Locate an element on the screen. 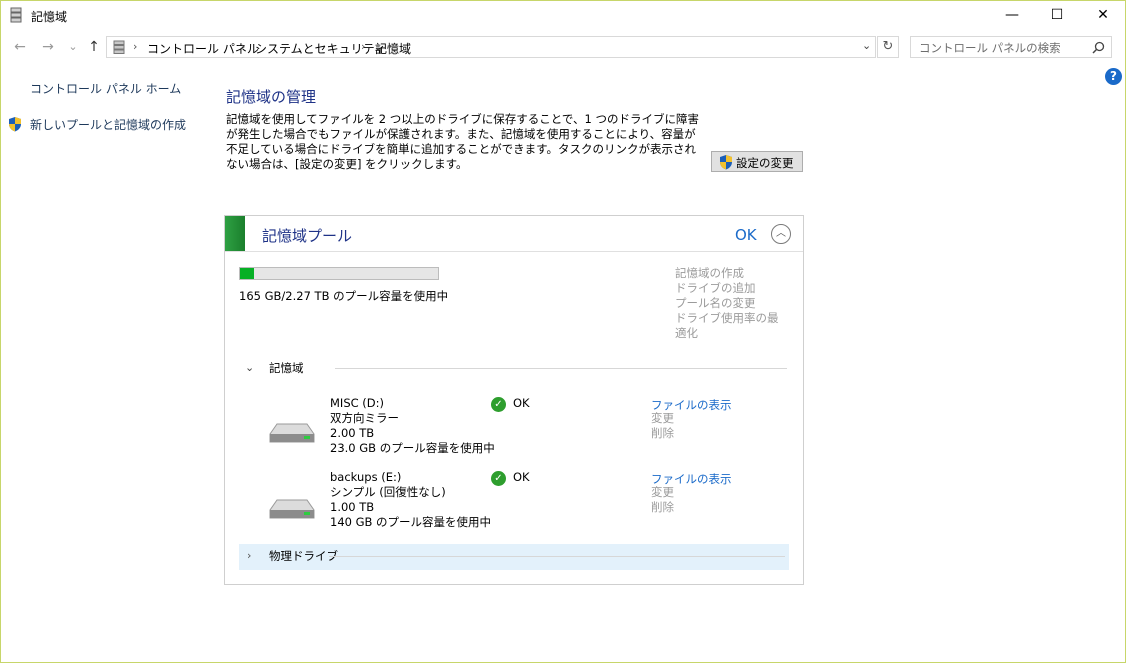 The image size is (1126, 663). title-bar: 記憶域 — ☐ ✕ is located at coordinates (563, 16).